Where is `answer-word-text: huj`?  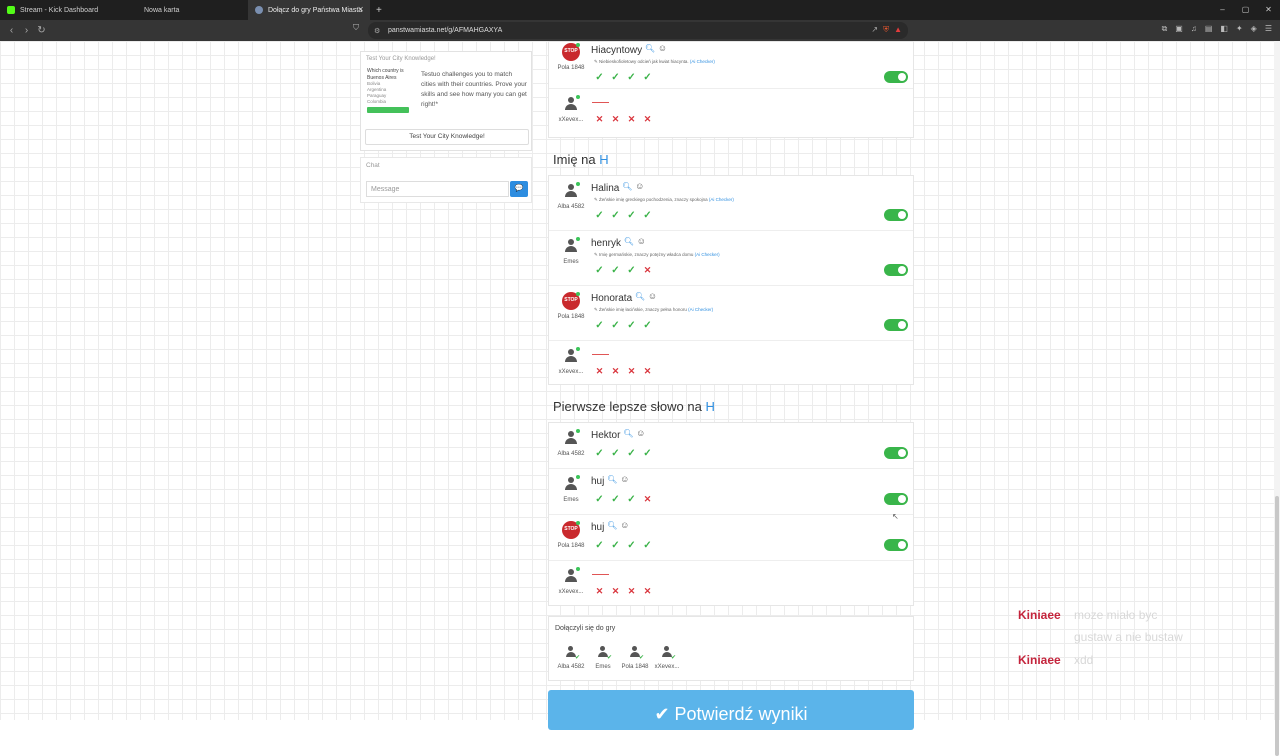
answer-word-text: huj is located at coordinates (598, 527).